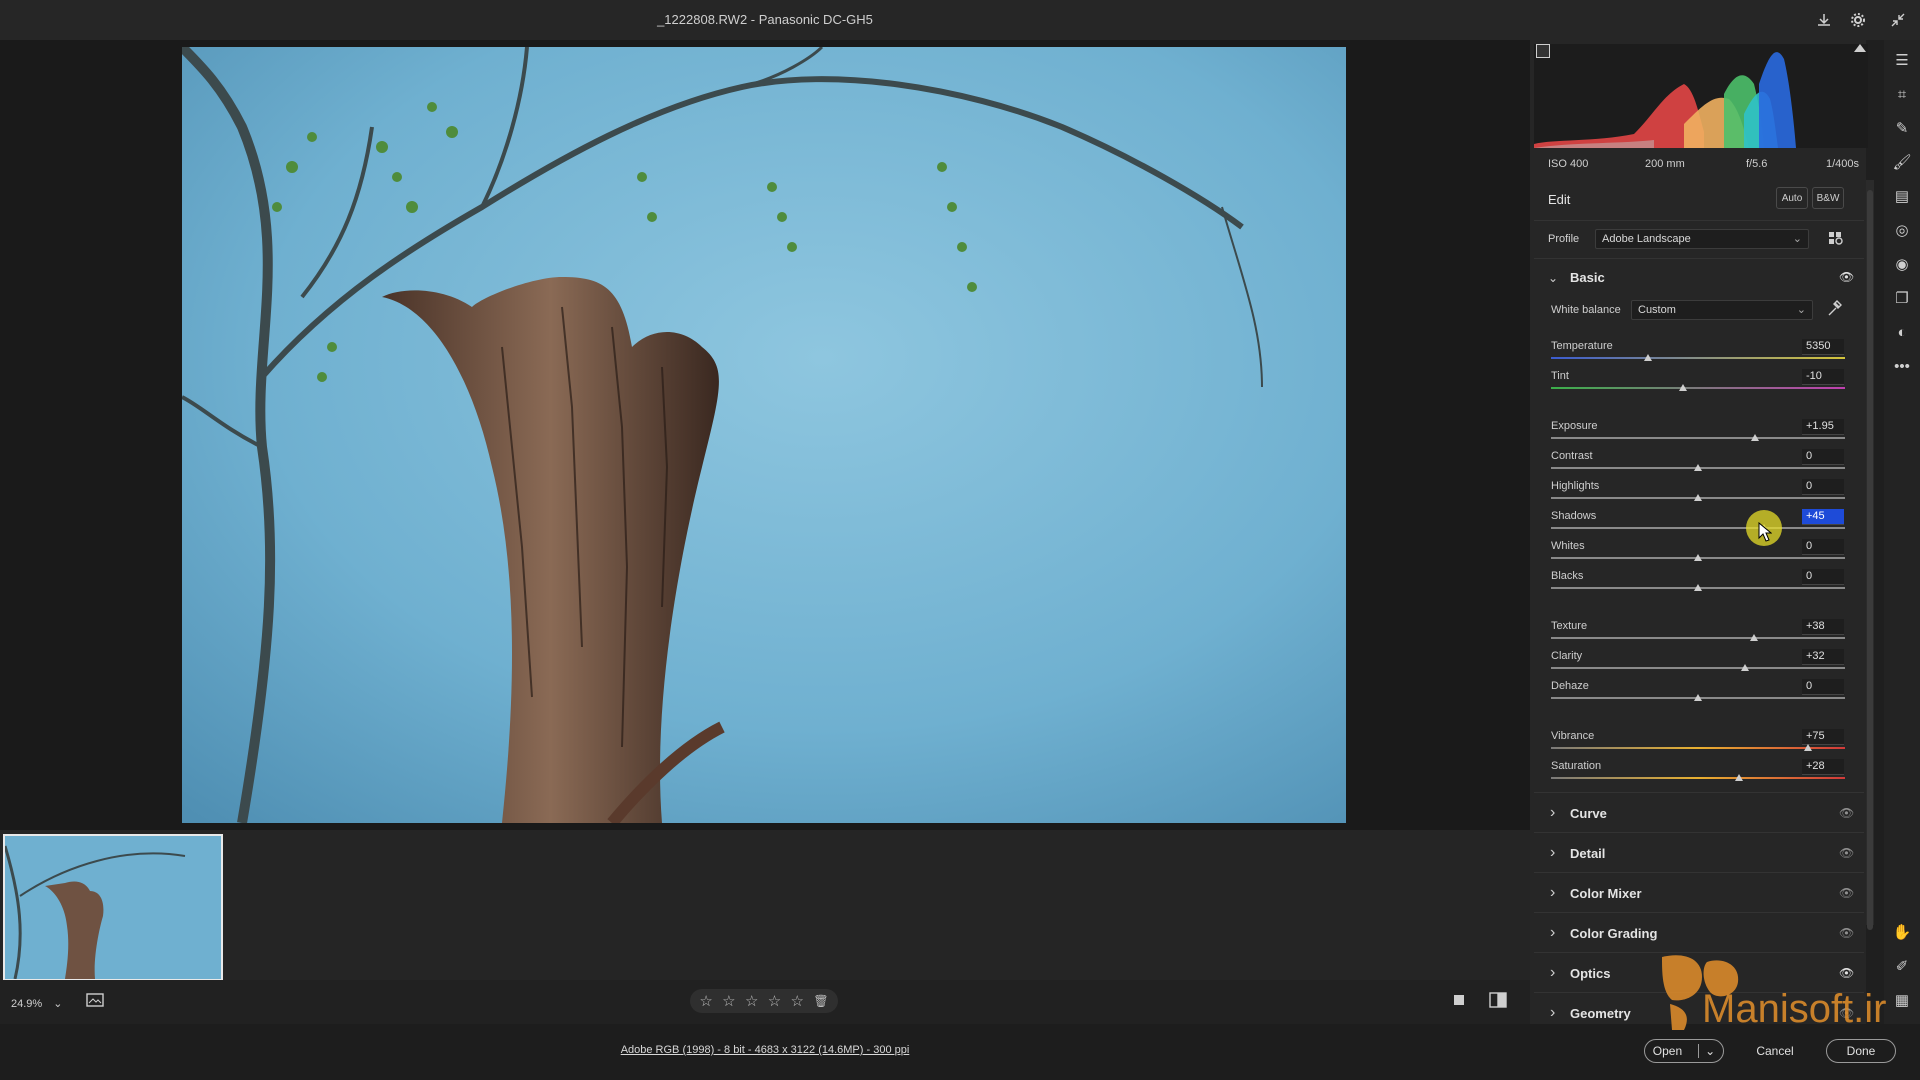  What do you see at coordinates (1739, 777) in the screenshot?
I see `saturation-slider-thumb` at bounding box center [1739, 777].